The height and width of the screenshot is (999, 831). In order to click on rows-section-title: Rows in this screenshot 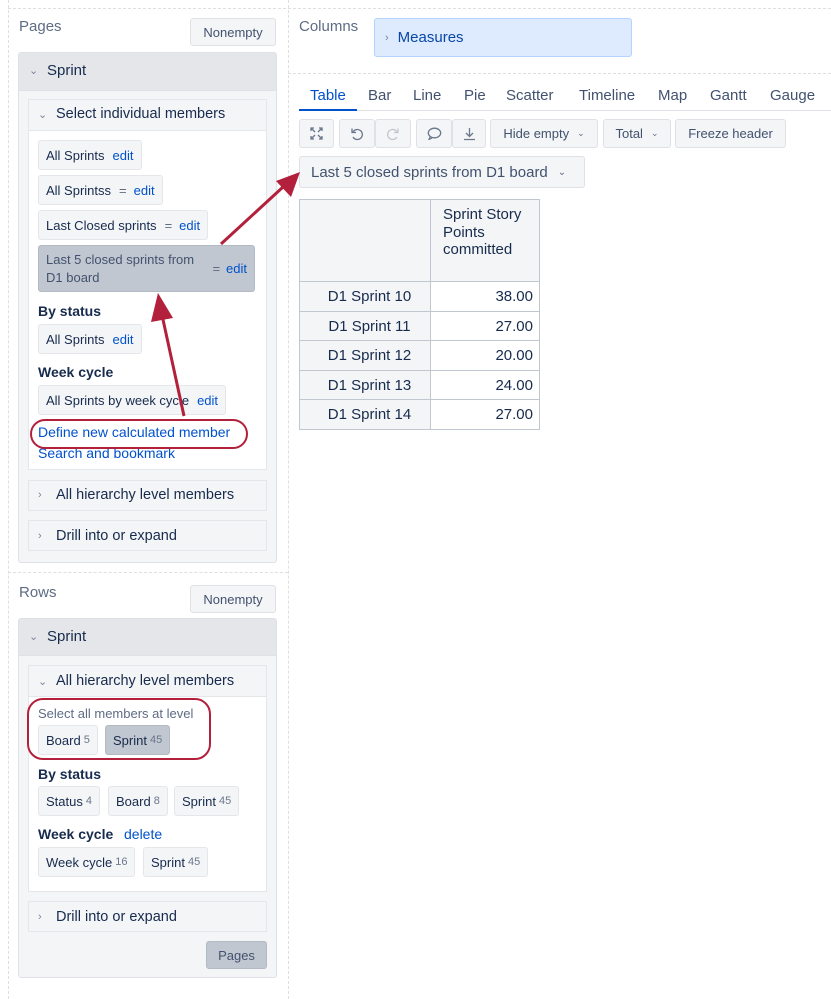, I will do `click(38, 592)`.